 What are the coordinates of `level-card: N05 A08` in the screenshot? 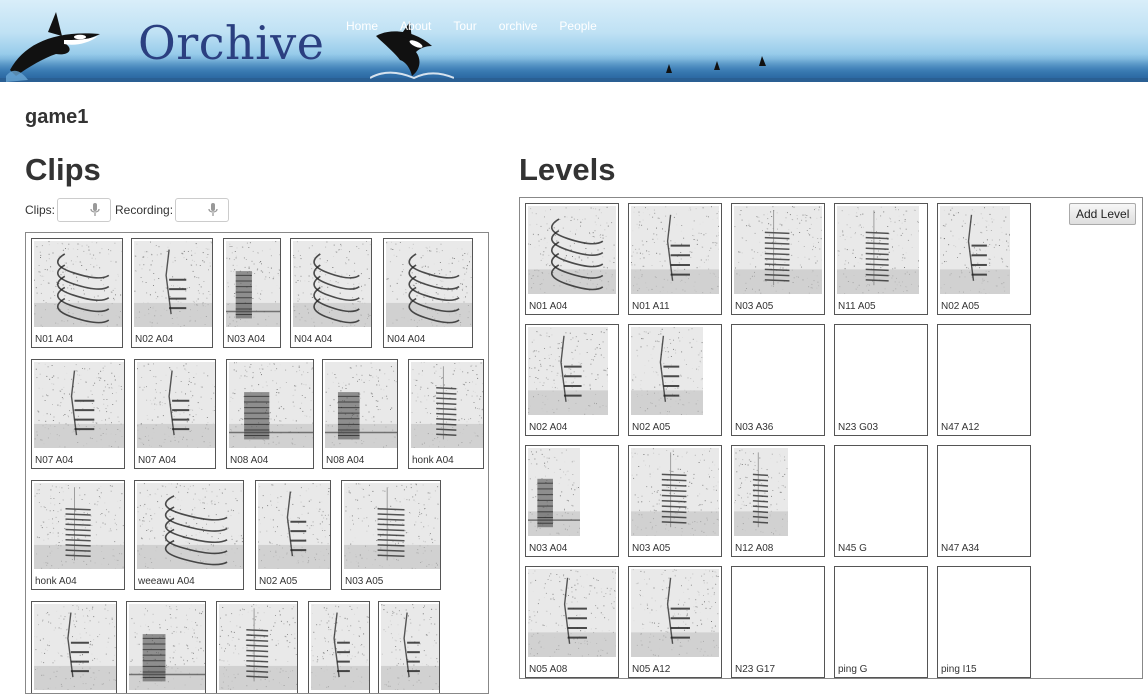 It's located at (572, 622).